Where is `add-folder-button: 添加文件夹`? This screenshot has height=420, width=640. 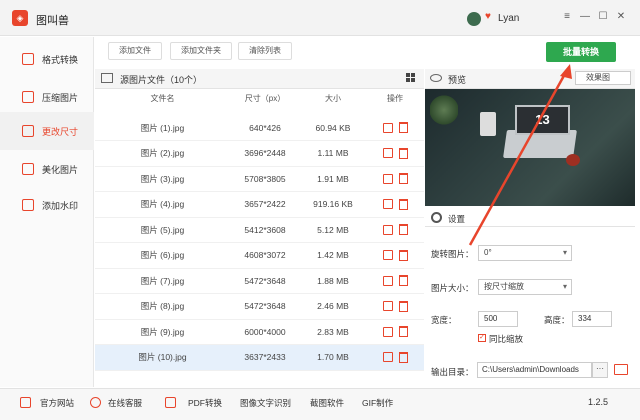
add-folder-button: 添加文件夹 is located at coordinates (201, 51).